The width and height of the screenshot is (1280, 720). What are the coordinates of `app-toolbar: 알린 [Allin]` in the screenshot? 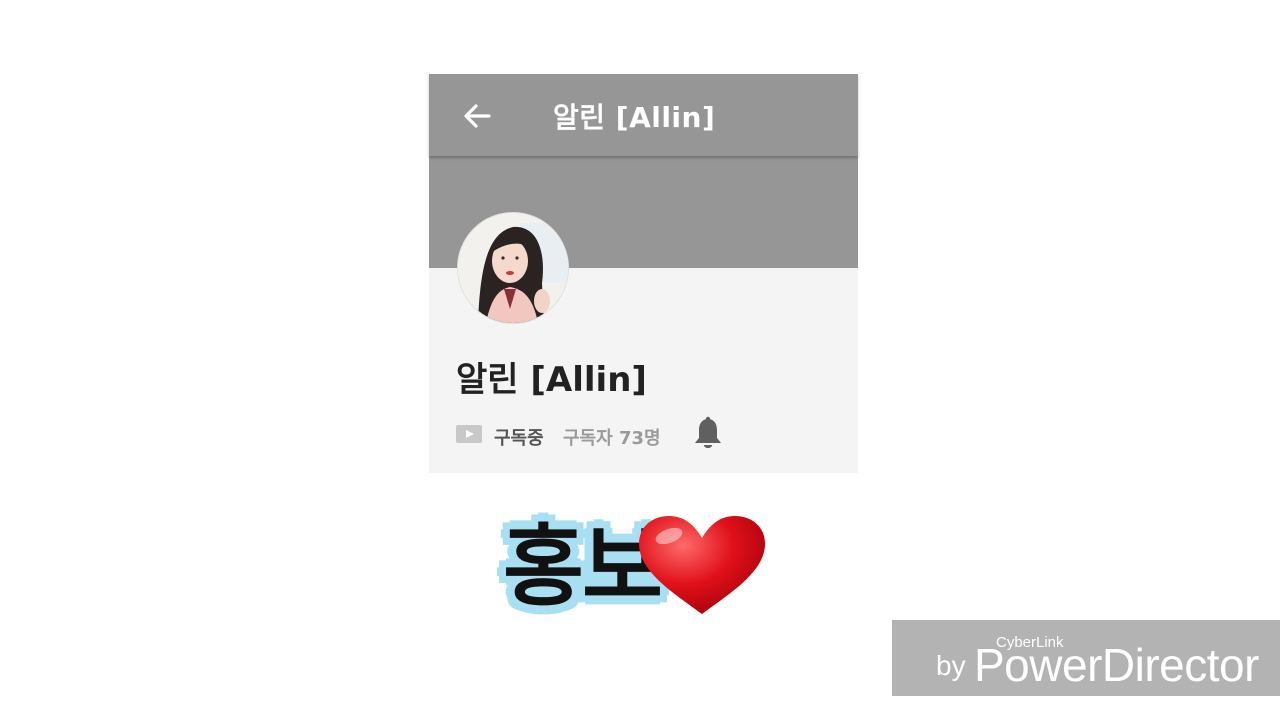 It's located at (643, 115).